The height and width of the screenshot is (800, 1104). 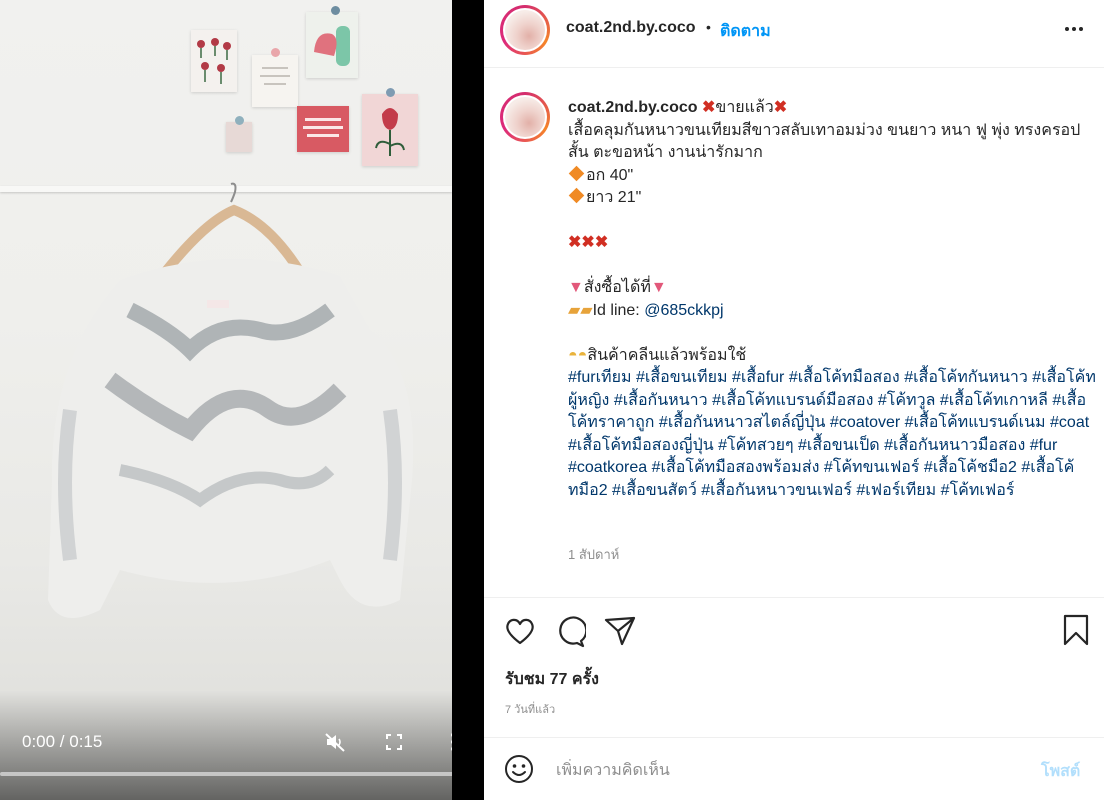 What do you see at coordinates (394, 742) in the screenshot?
I see `fullscreen-icon` at bounding box center [394, 742].